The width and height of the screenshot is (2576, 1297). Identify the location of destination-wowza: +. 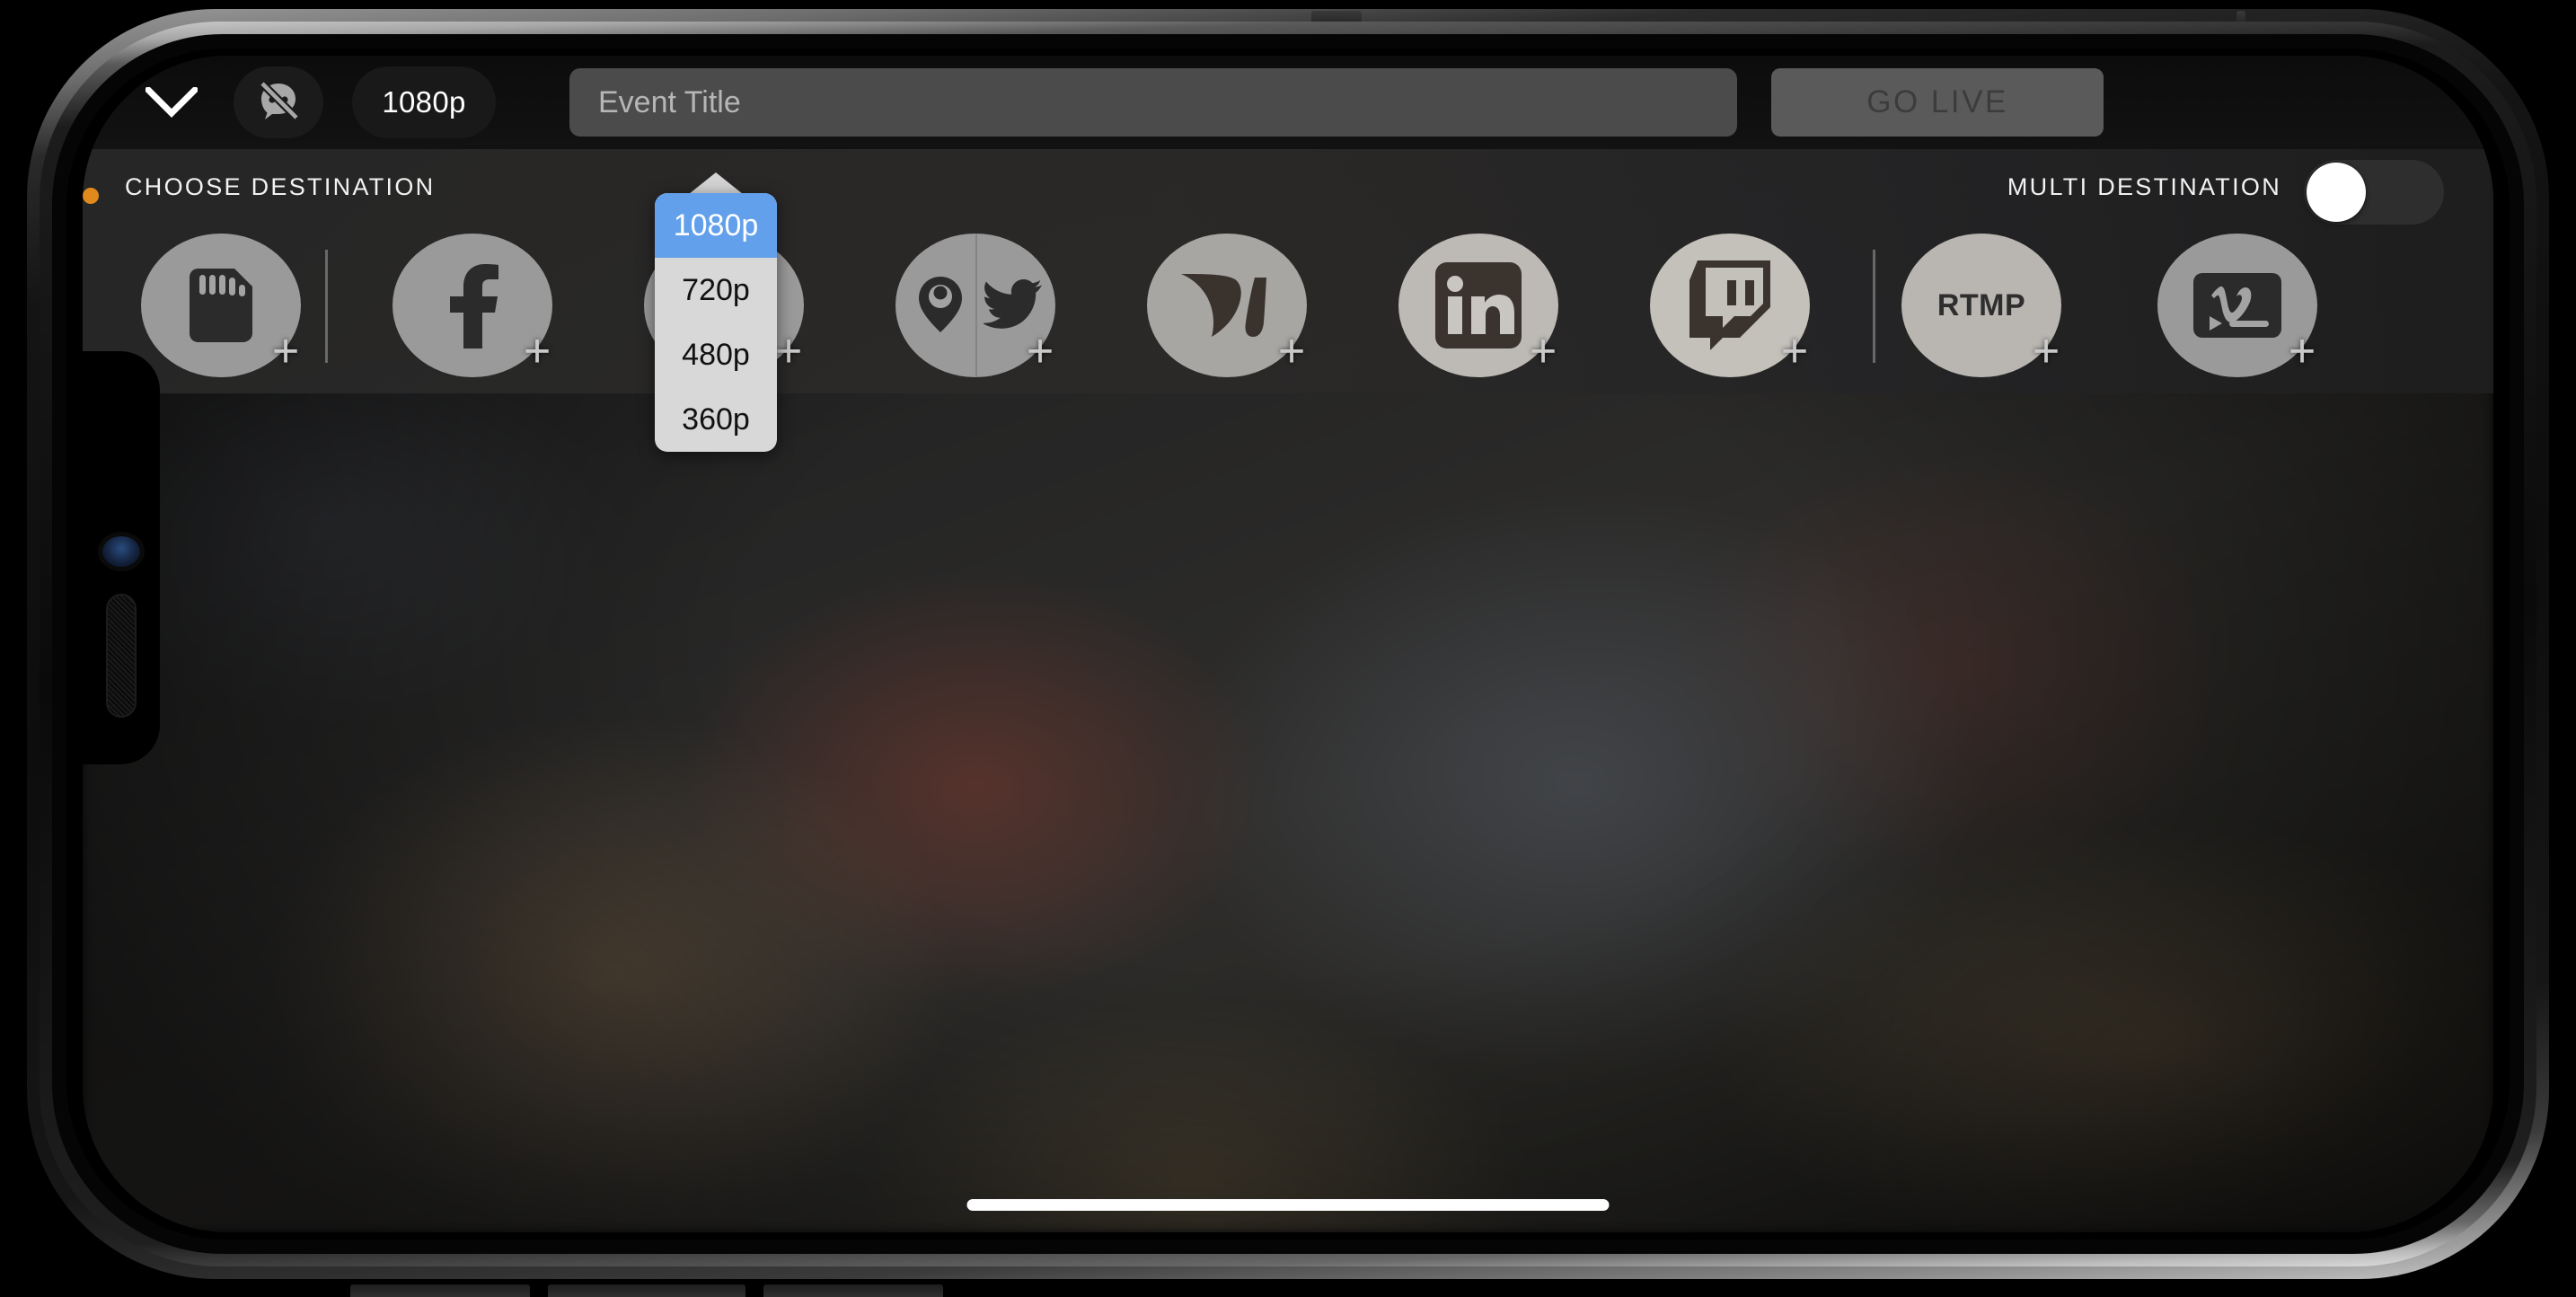
(1227, 305).